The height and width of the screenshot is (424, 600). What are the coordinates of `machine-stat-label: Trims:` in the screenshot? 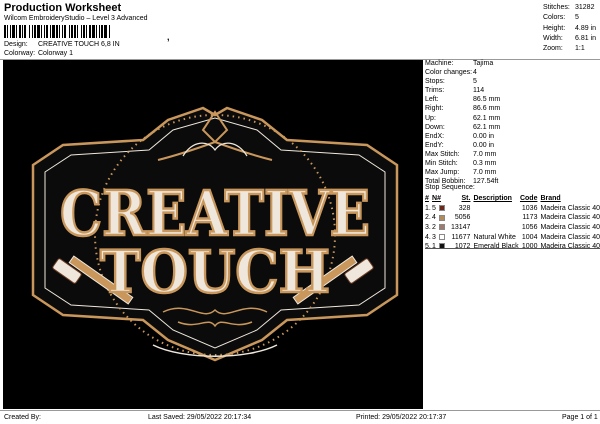 It's located at (435, 91).